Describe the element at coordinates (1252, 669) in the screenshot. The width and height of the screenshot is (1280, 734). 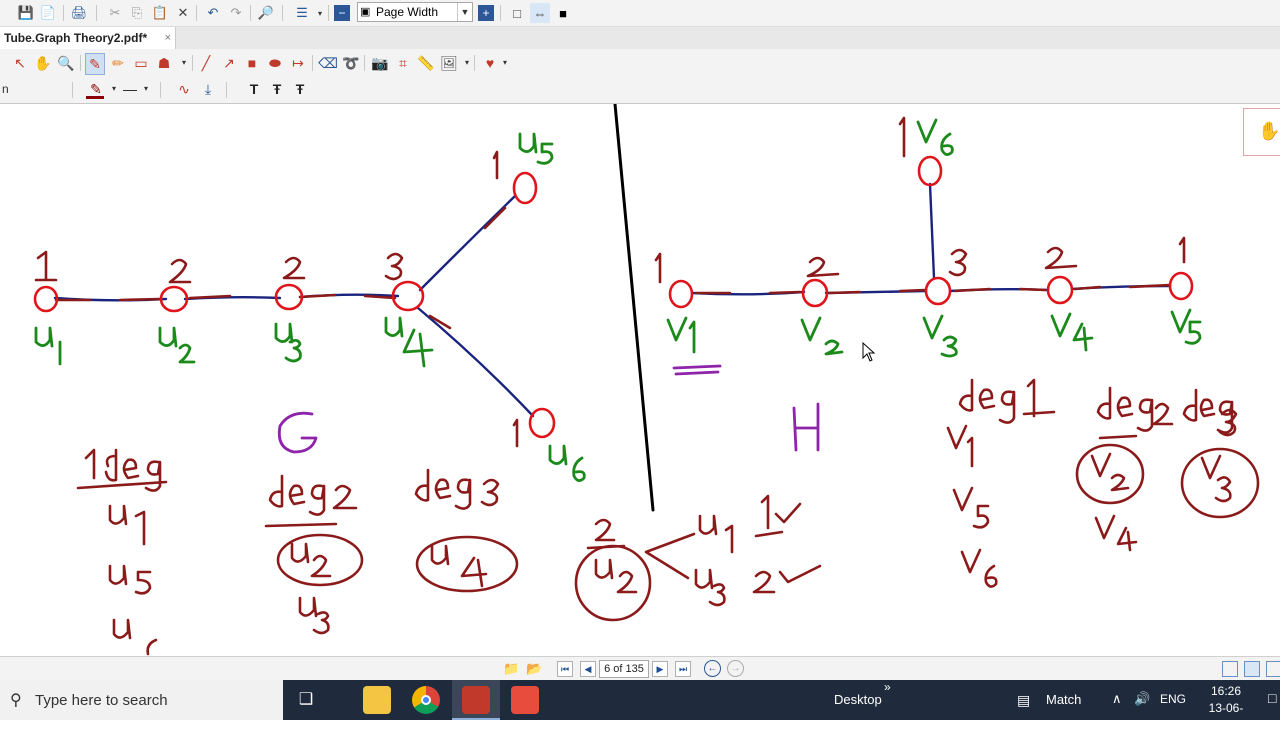
I see `continuous-view-icon` at that location.